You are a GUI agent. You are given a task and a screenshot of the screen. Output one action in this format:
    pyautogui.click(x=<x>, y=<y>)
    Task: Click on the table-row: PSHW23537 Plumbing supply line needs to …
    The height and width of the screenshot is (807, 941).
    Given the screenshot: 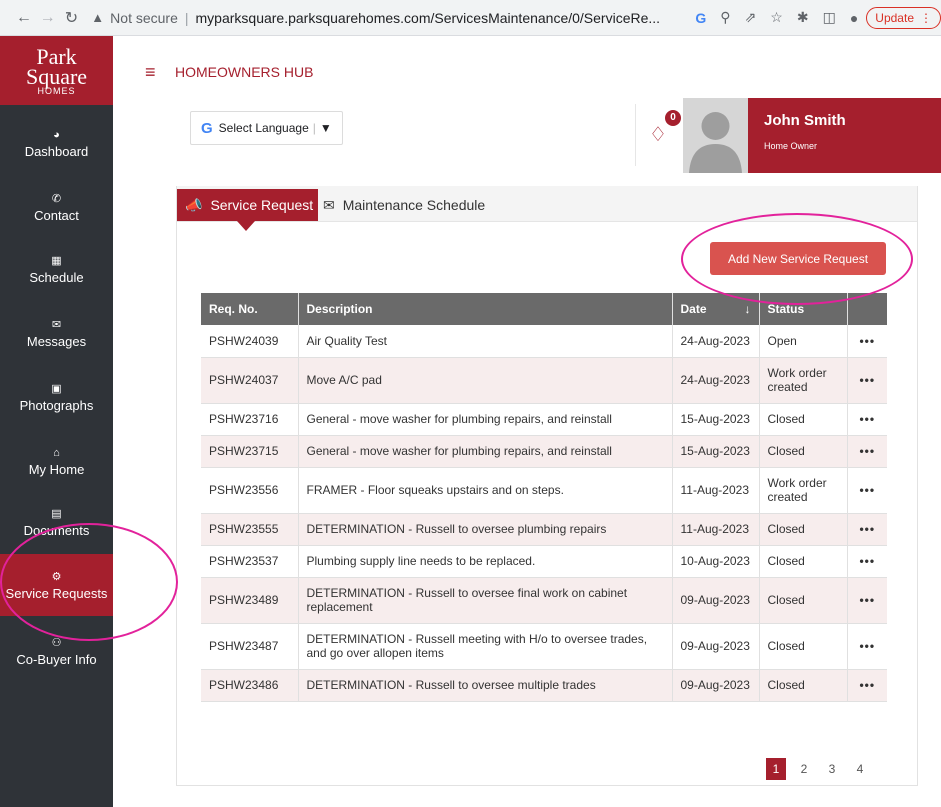 What is the action you would take?
    pyautogui.click(x=544, y=561)
    